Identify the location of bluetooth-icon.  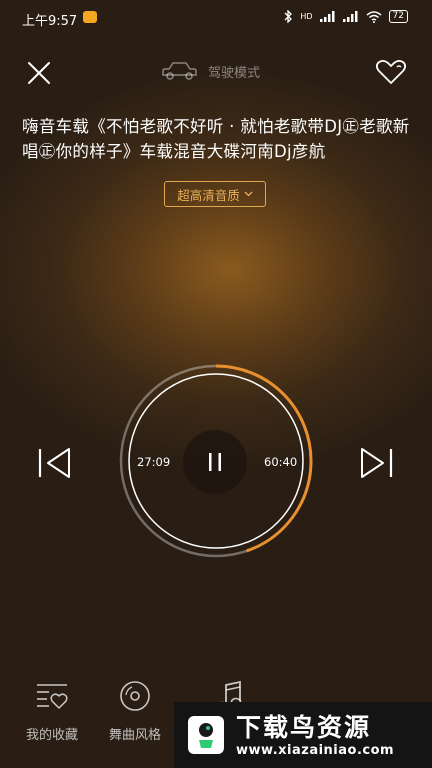
(288, 16).